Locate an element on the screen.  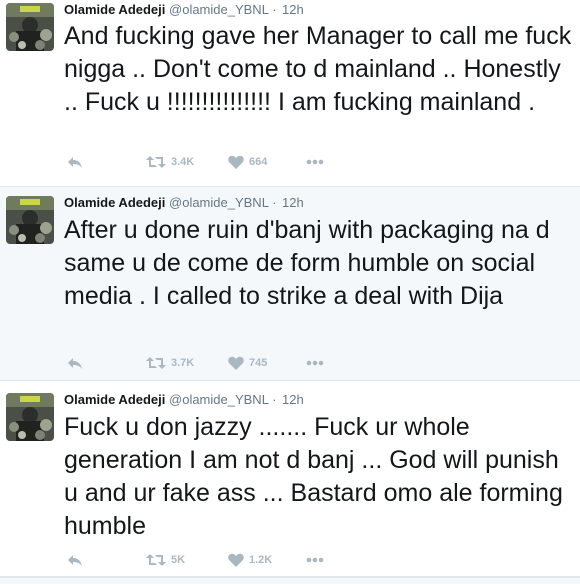
retweet-button: 3.4K is located at coordinates (170, 162).